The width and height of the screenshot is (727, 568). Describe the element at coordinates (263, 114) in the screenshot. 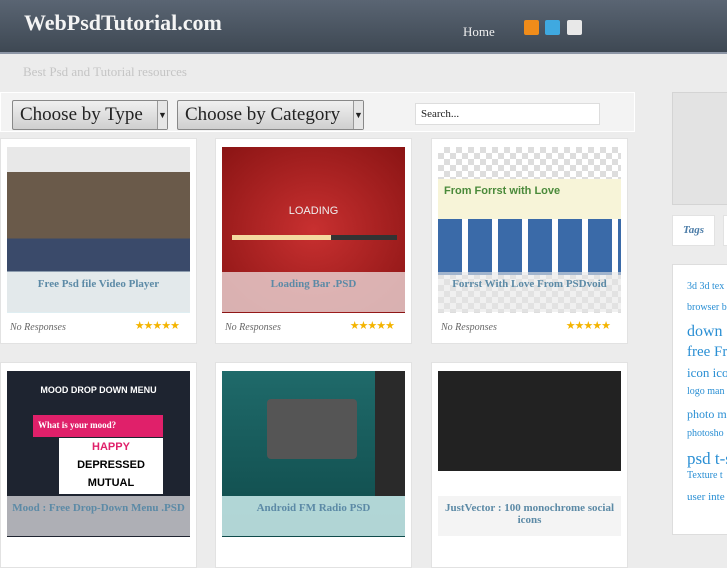

I see `category-dropdown-label: Choose by Category` at that location.